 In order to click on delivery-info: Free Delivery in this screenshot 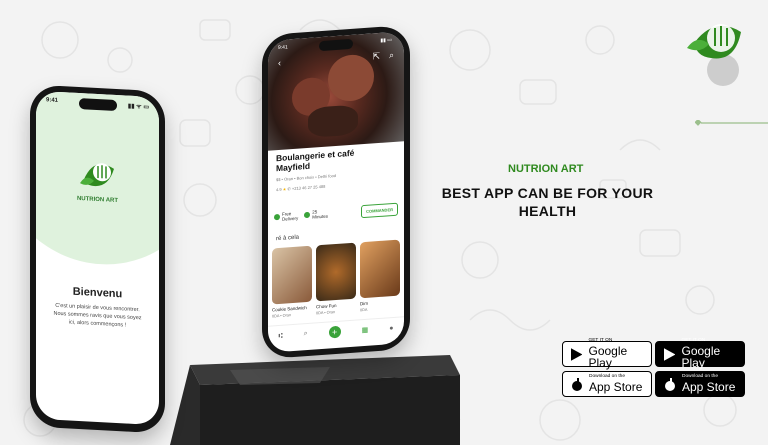, I will do `click(286, 217)`.